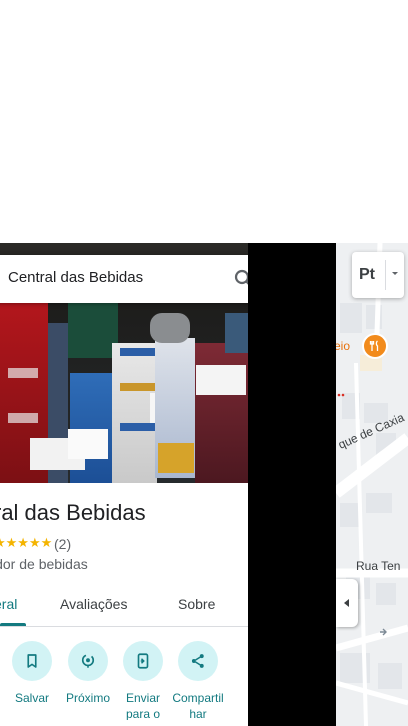 The height and width of the screenshot is (726, 408). I want to click on search-box: Central das Bebidas, so click(124, 279).